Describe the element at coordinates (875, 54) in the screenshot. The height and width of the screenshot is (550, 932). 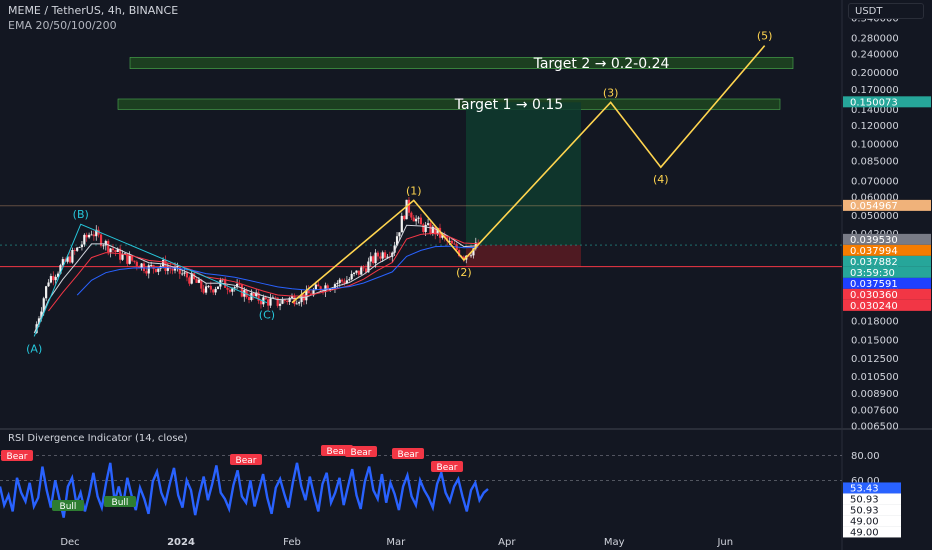
I see `price-tick-label: 0.240000` at that location.